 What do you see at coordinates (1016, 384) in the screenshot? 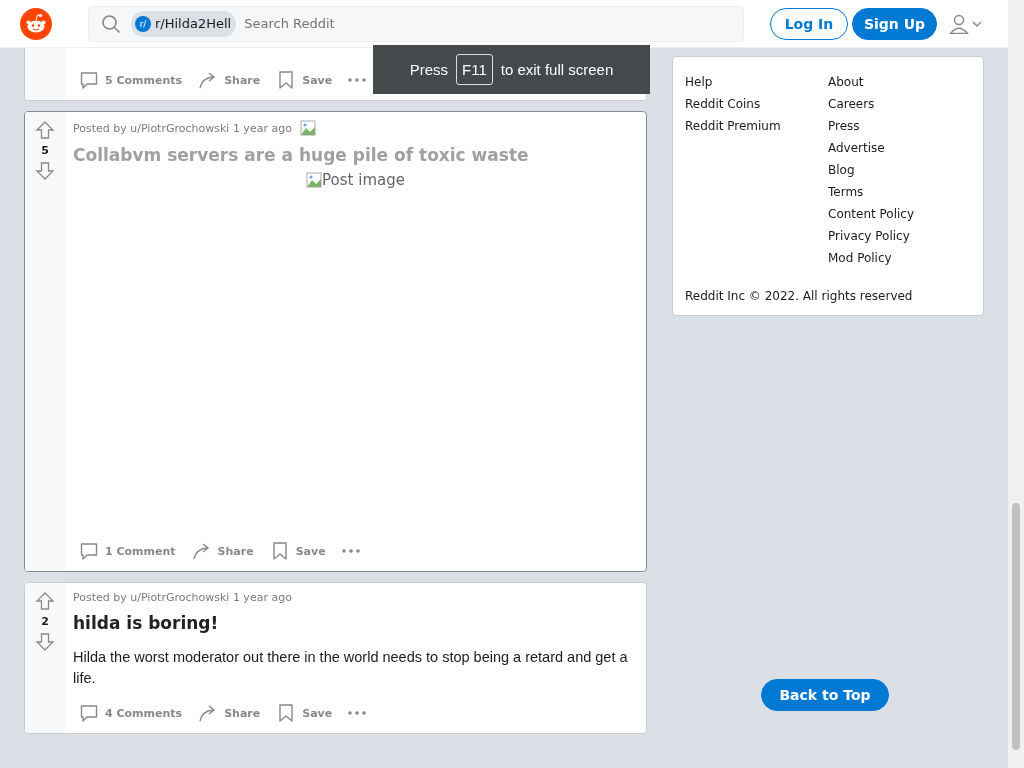
I see `scrollbar` at bounding box center [1016, 384].